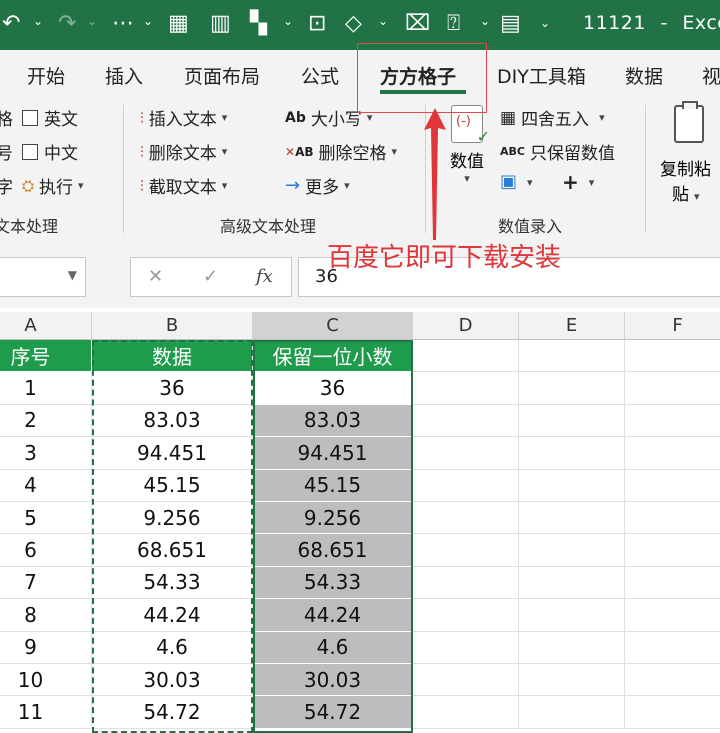 This screenshot has height=733, width=720. What do you see at coordinates (333, 421) in the screenshot?
I see `table-cell: 83.03` at bounding box center [333, 421].